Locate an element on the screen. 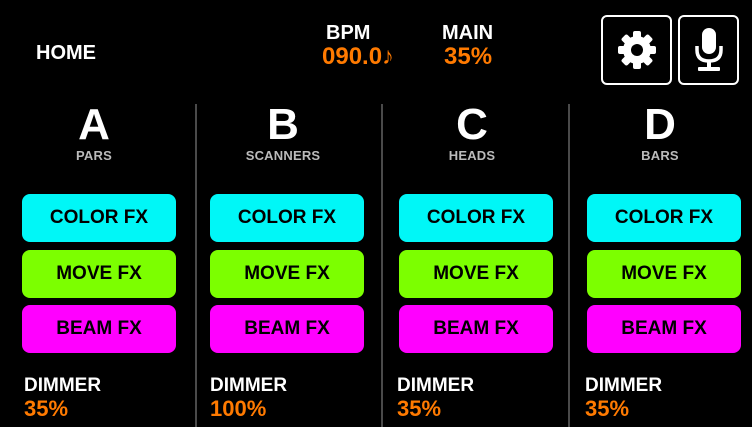 The width and height of the screenshot is (752, 427). gear-icon is located at coordinates (636, 50).